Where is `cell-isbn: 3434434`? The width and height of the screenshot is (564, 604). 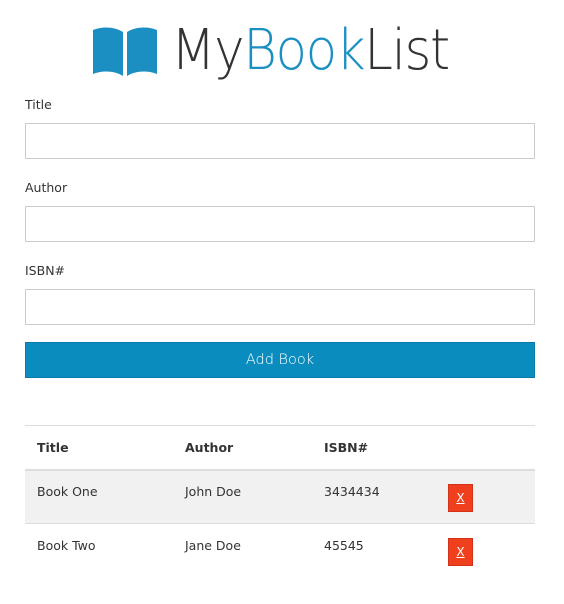
cell-isbn: 3434434 is located at coordinates (379, 496).